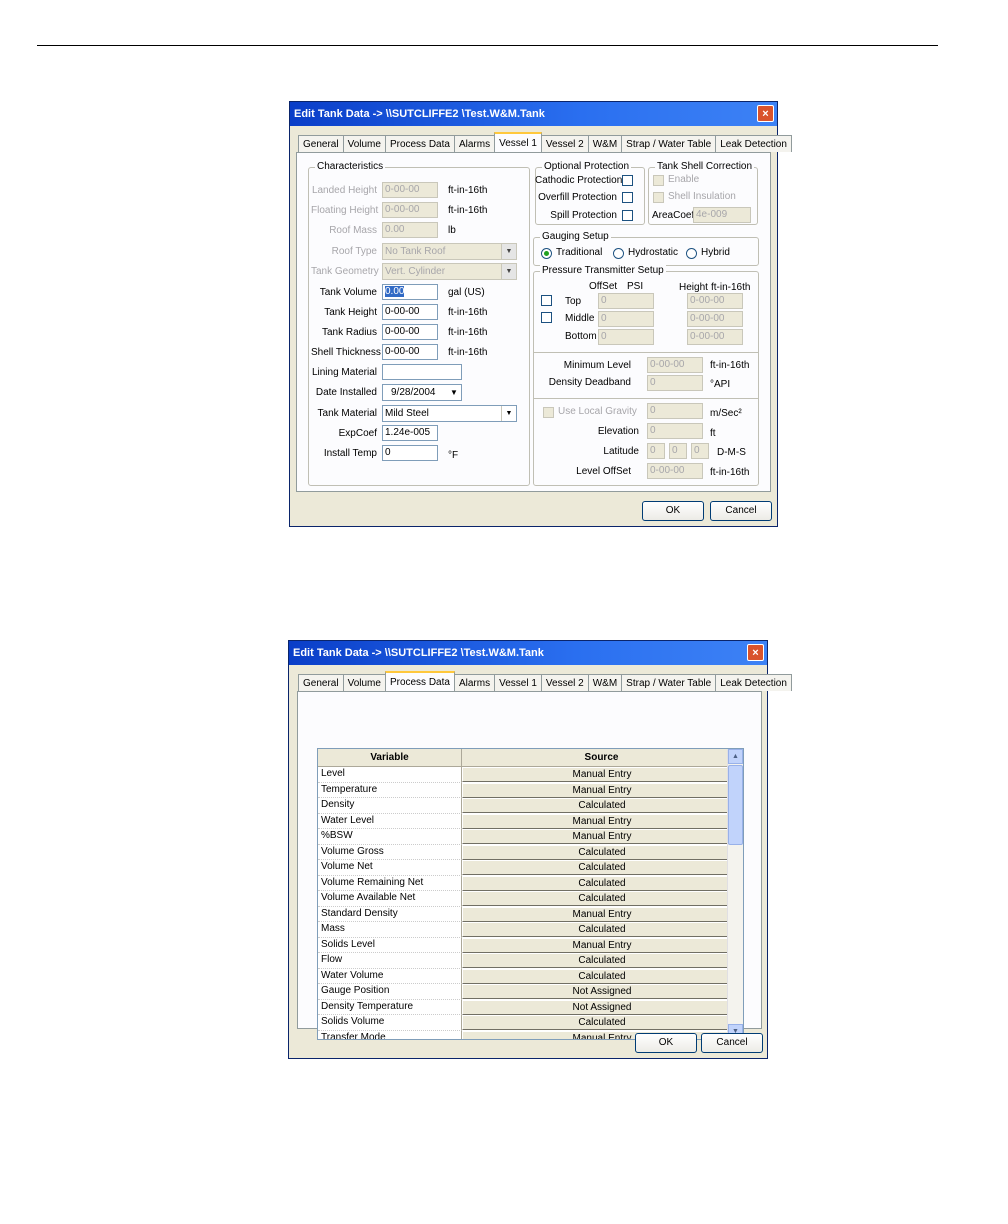  What do you see at coordinates (715, 319) in the screenshot?
I see `middle-height-input: 0-00-00` at bounding box center [715, 319].